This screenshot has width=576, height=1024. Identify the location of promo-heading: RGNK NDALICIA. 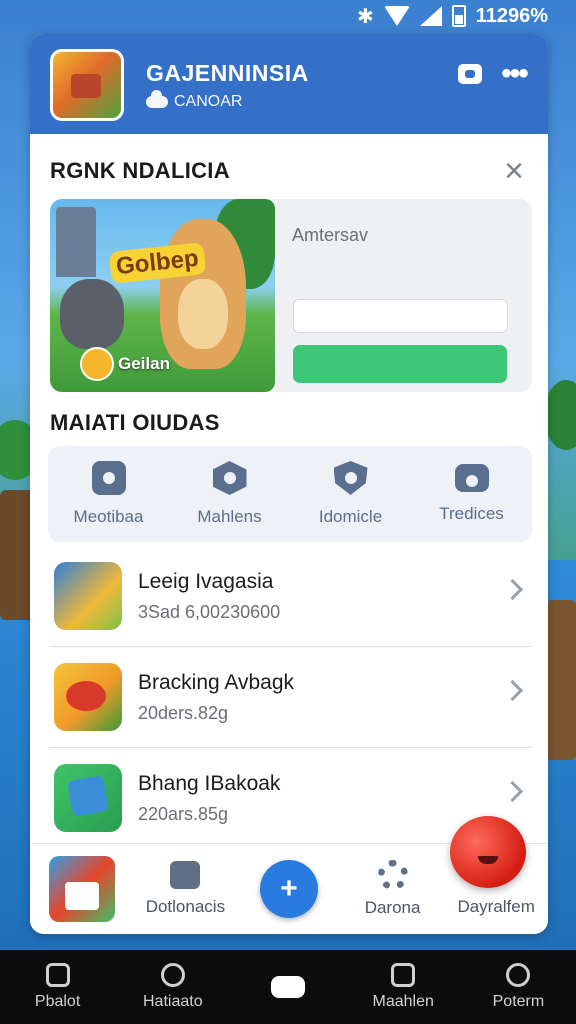
(140, 170).